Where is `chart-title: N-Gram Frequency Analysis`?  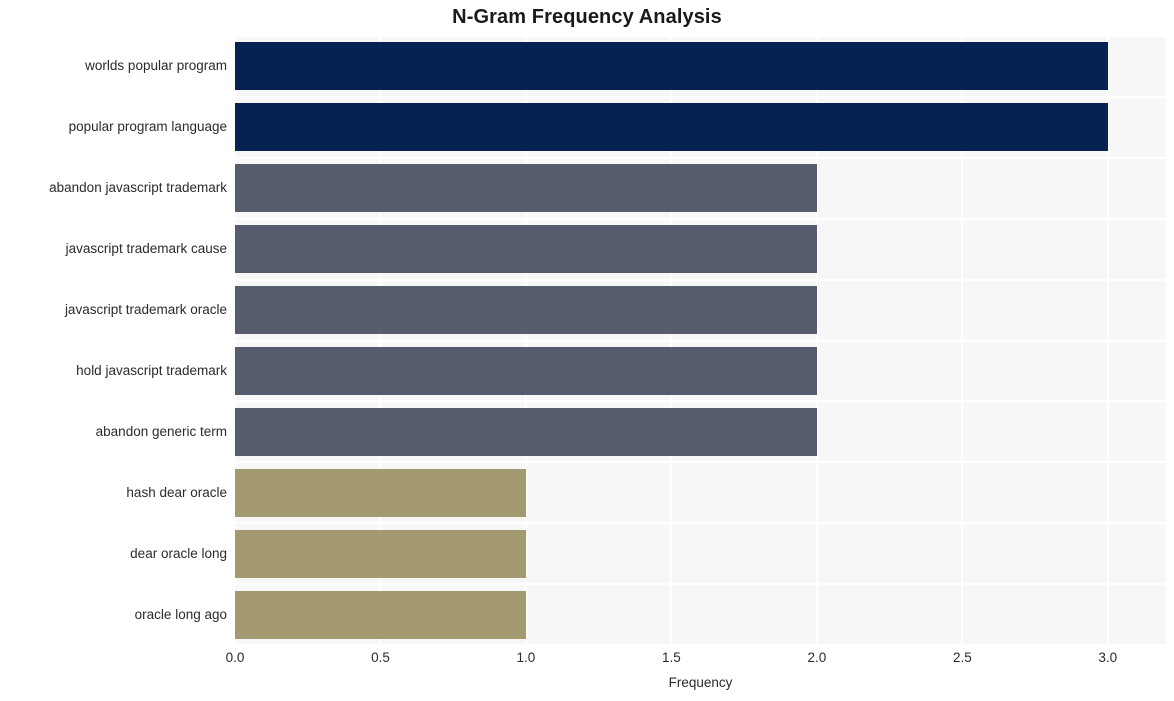
chart-title: N-Gram Frequency Analysis is located at coordinates (587, 17).